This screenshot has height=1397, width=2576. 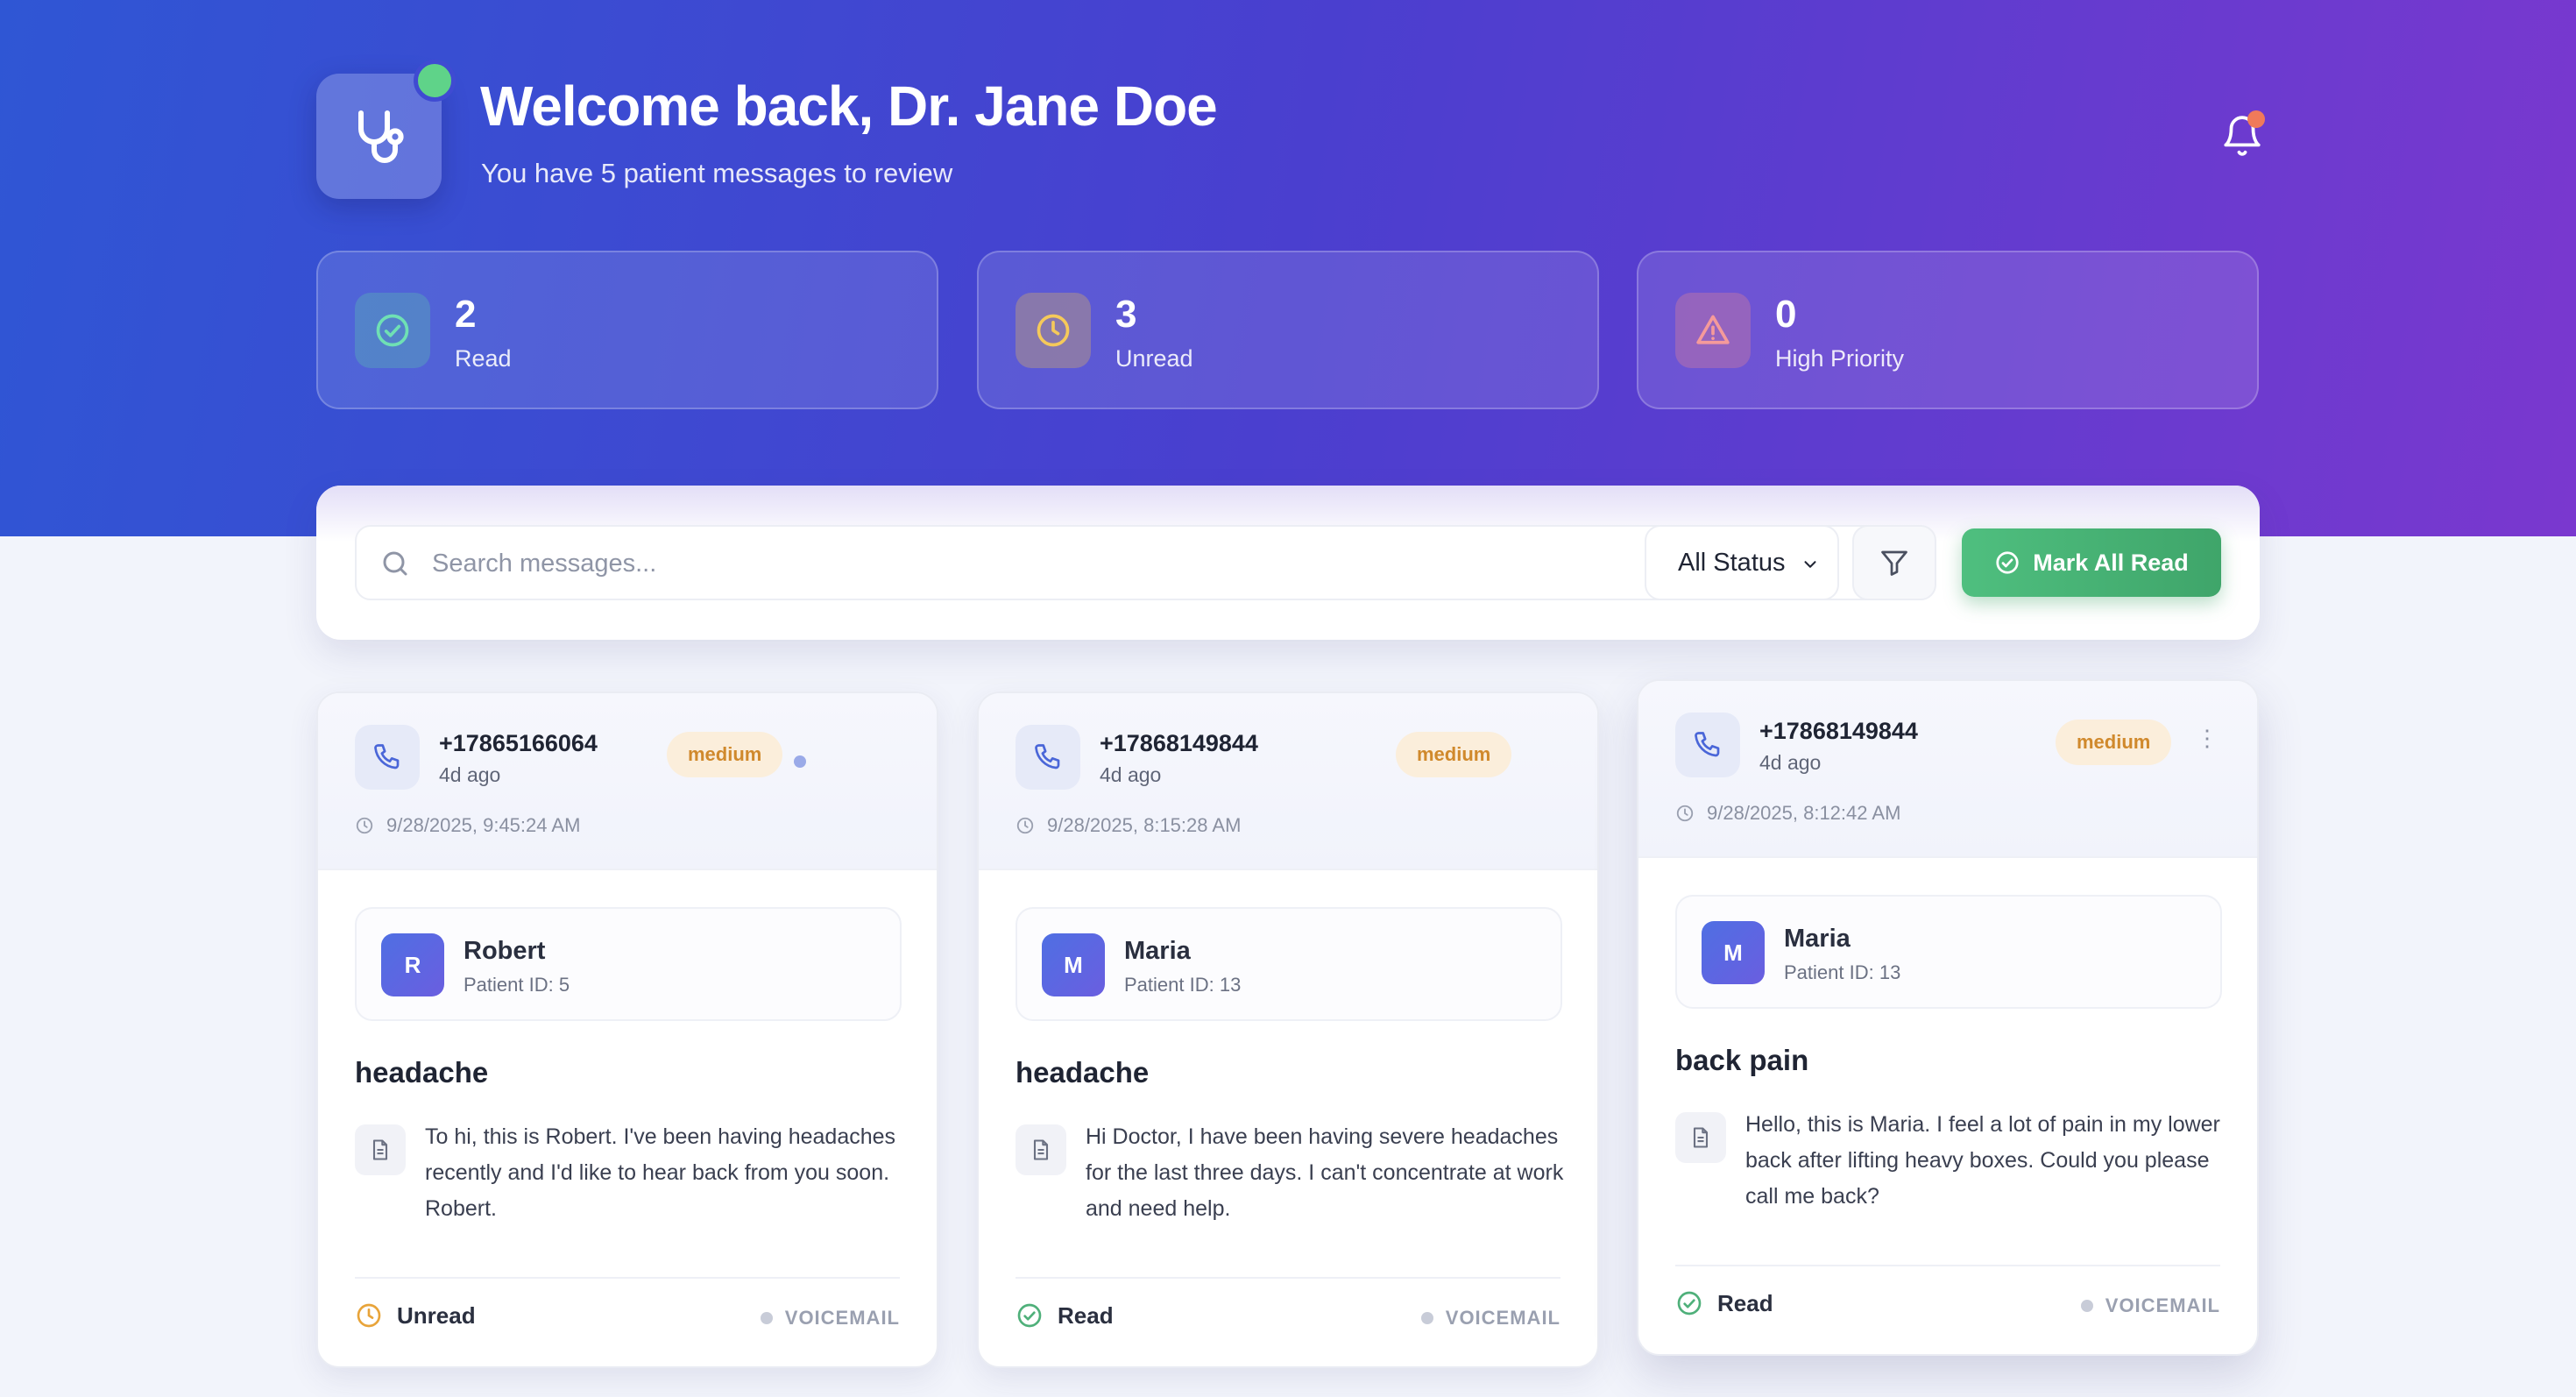 I want to click on message-timestamp: 9/28/2025, 9:45:24 AM, so click(x=467, y=826).